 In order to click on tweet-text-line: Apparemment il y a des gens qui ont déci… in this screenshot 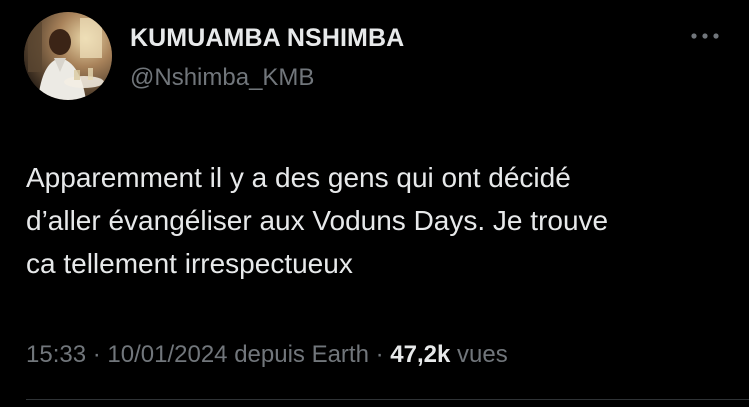, I will do `click(298, 177)`.